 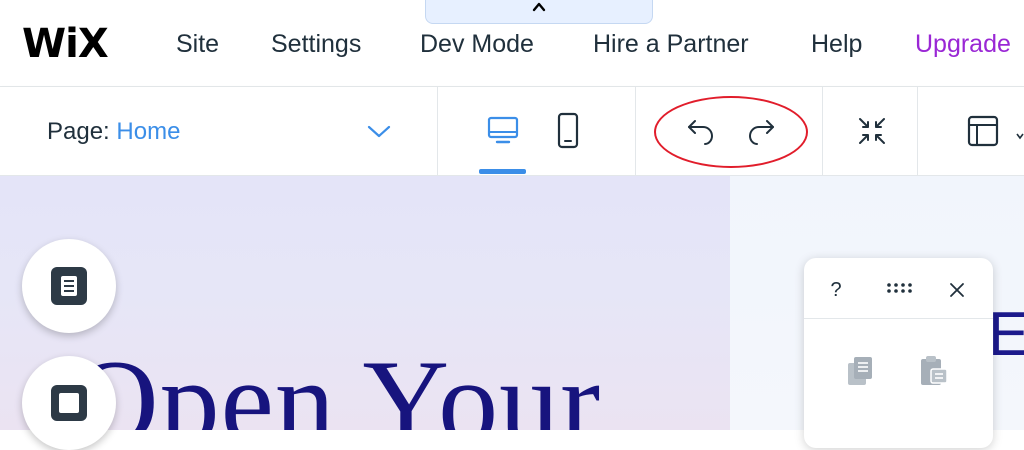 I want to click on mobile-view-button, so click(x=568, y=131).